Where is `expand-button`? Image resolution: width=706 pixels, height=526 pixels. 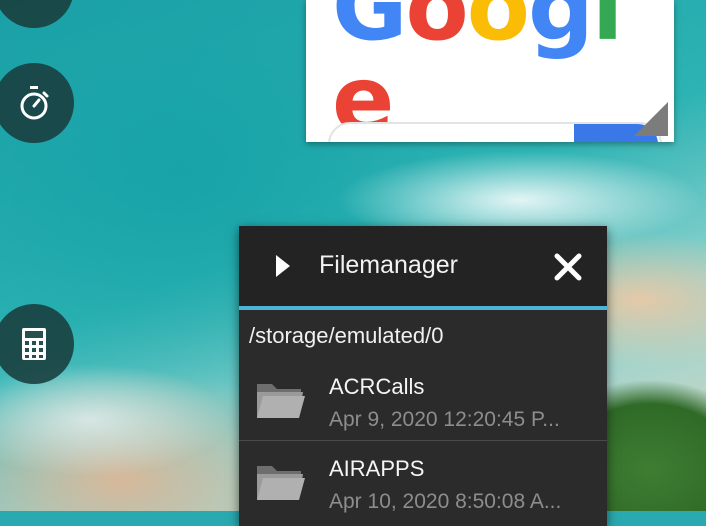
expand-button is located at coordinates (283, 266).